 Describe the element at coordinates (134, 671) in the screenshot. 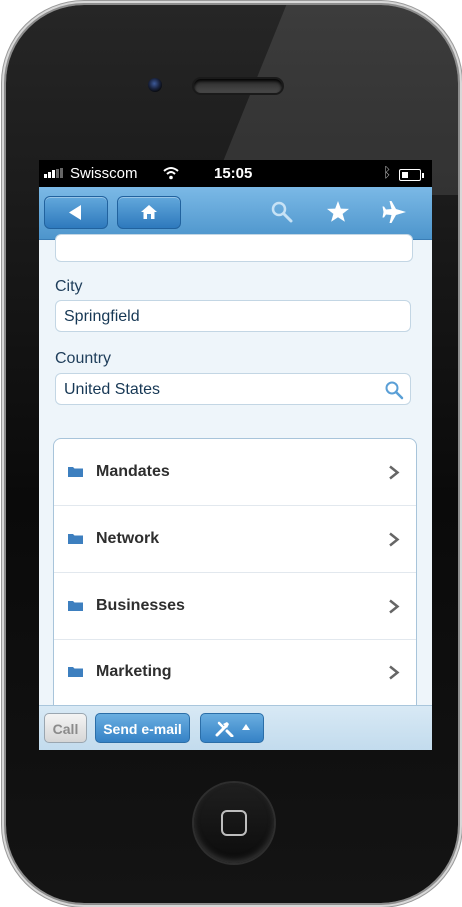

I see `list-item-label: Marketing` at that location.